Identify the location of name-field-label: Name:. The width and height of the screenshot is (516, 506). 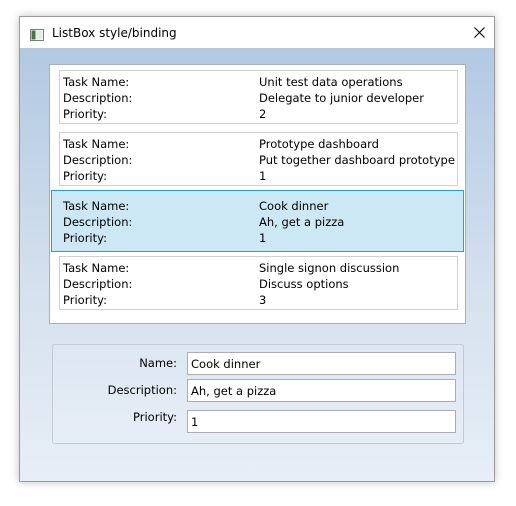
(158, 363).